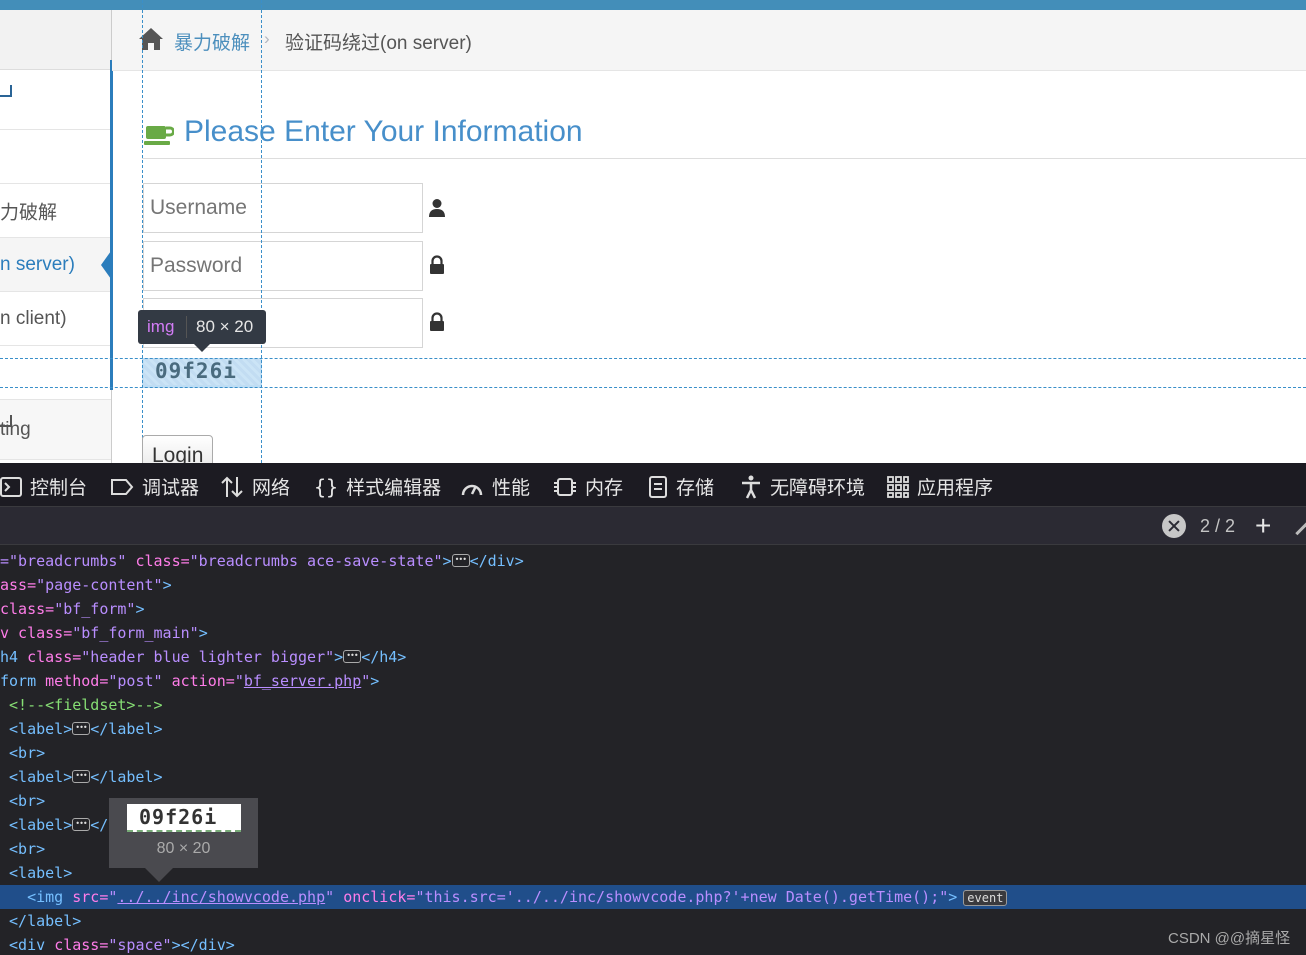 Image resolution: width=1306 pixels, height=955 pixels. I want to click on watermark: CSDN @@摘星怪, so click(1229, 938).